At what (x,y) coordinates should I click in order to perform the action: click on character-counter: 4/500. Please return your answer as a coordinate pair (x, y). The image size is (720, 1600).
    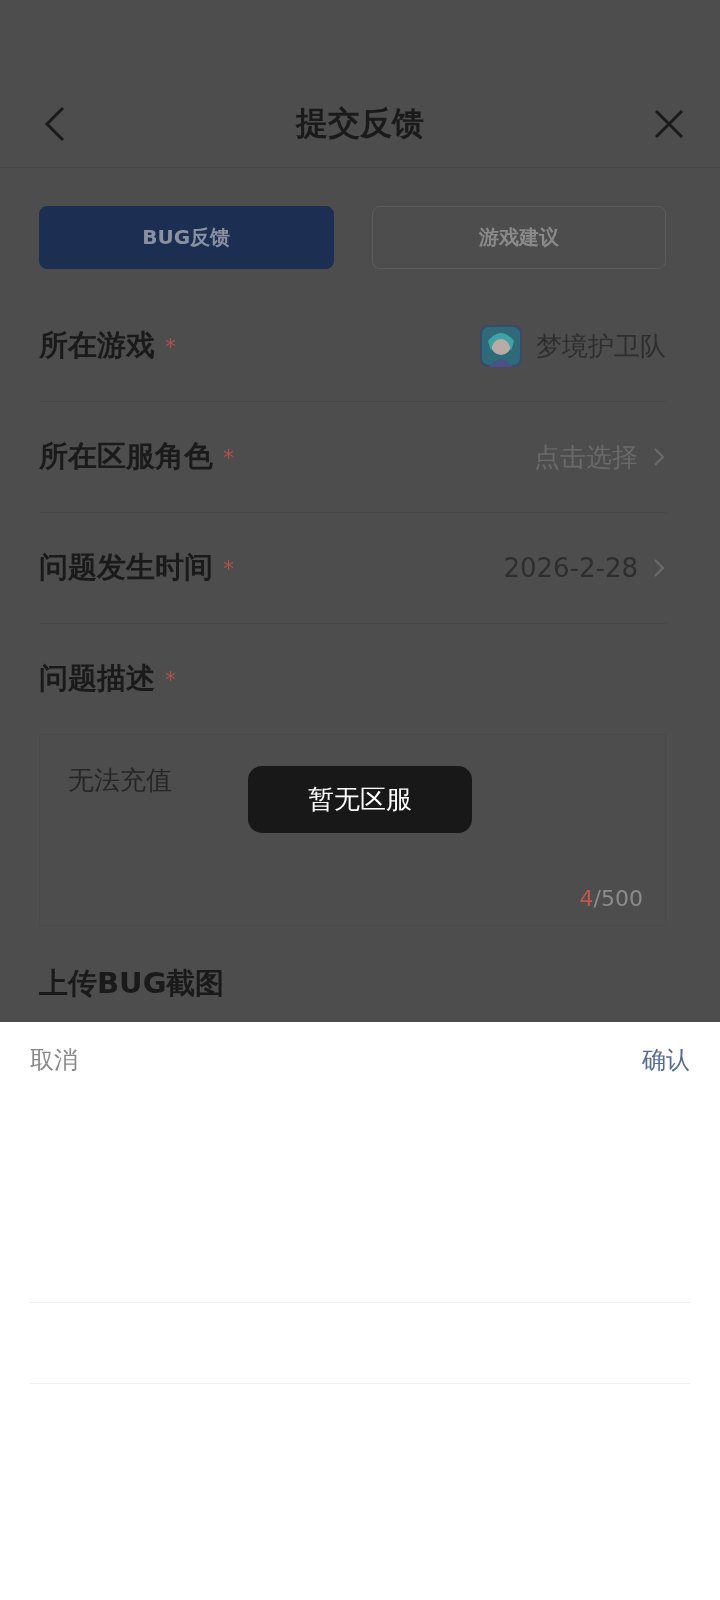
    Looking at the image, I should click on (611, 898).